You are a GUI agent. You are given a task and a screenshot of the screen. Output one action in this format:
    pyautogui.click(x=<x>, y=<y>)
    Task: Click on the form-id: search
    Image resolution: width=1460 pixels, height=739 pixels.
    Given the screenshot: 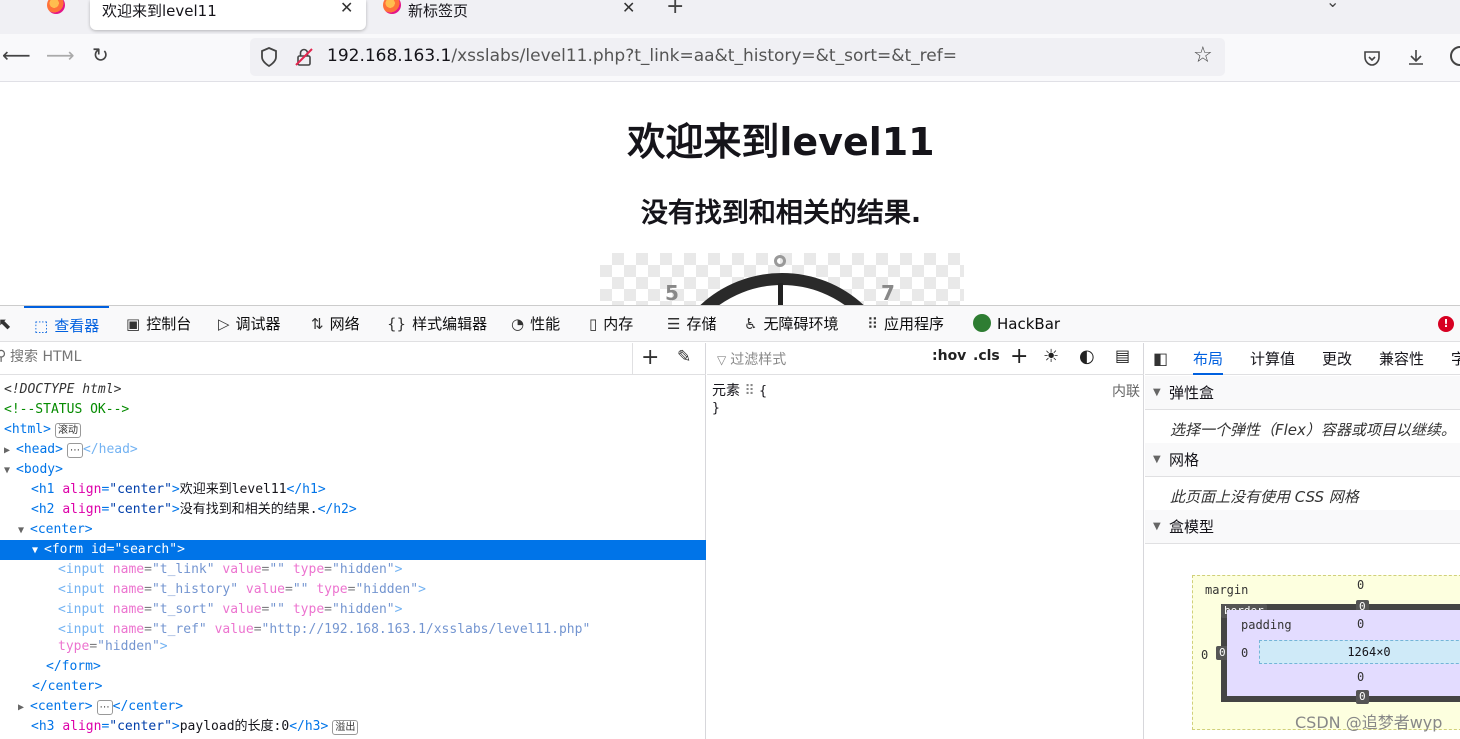 What is the action you would take?
    pyautogui.click(x=146, y=549)
    